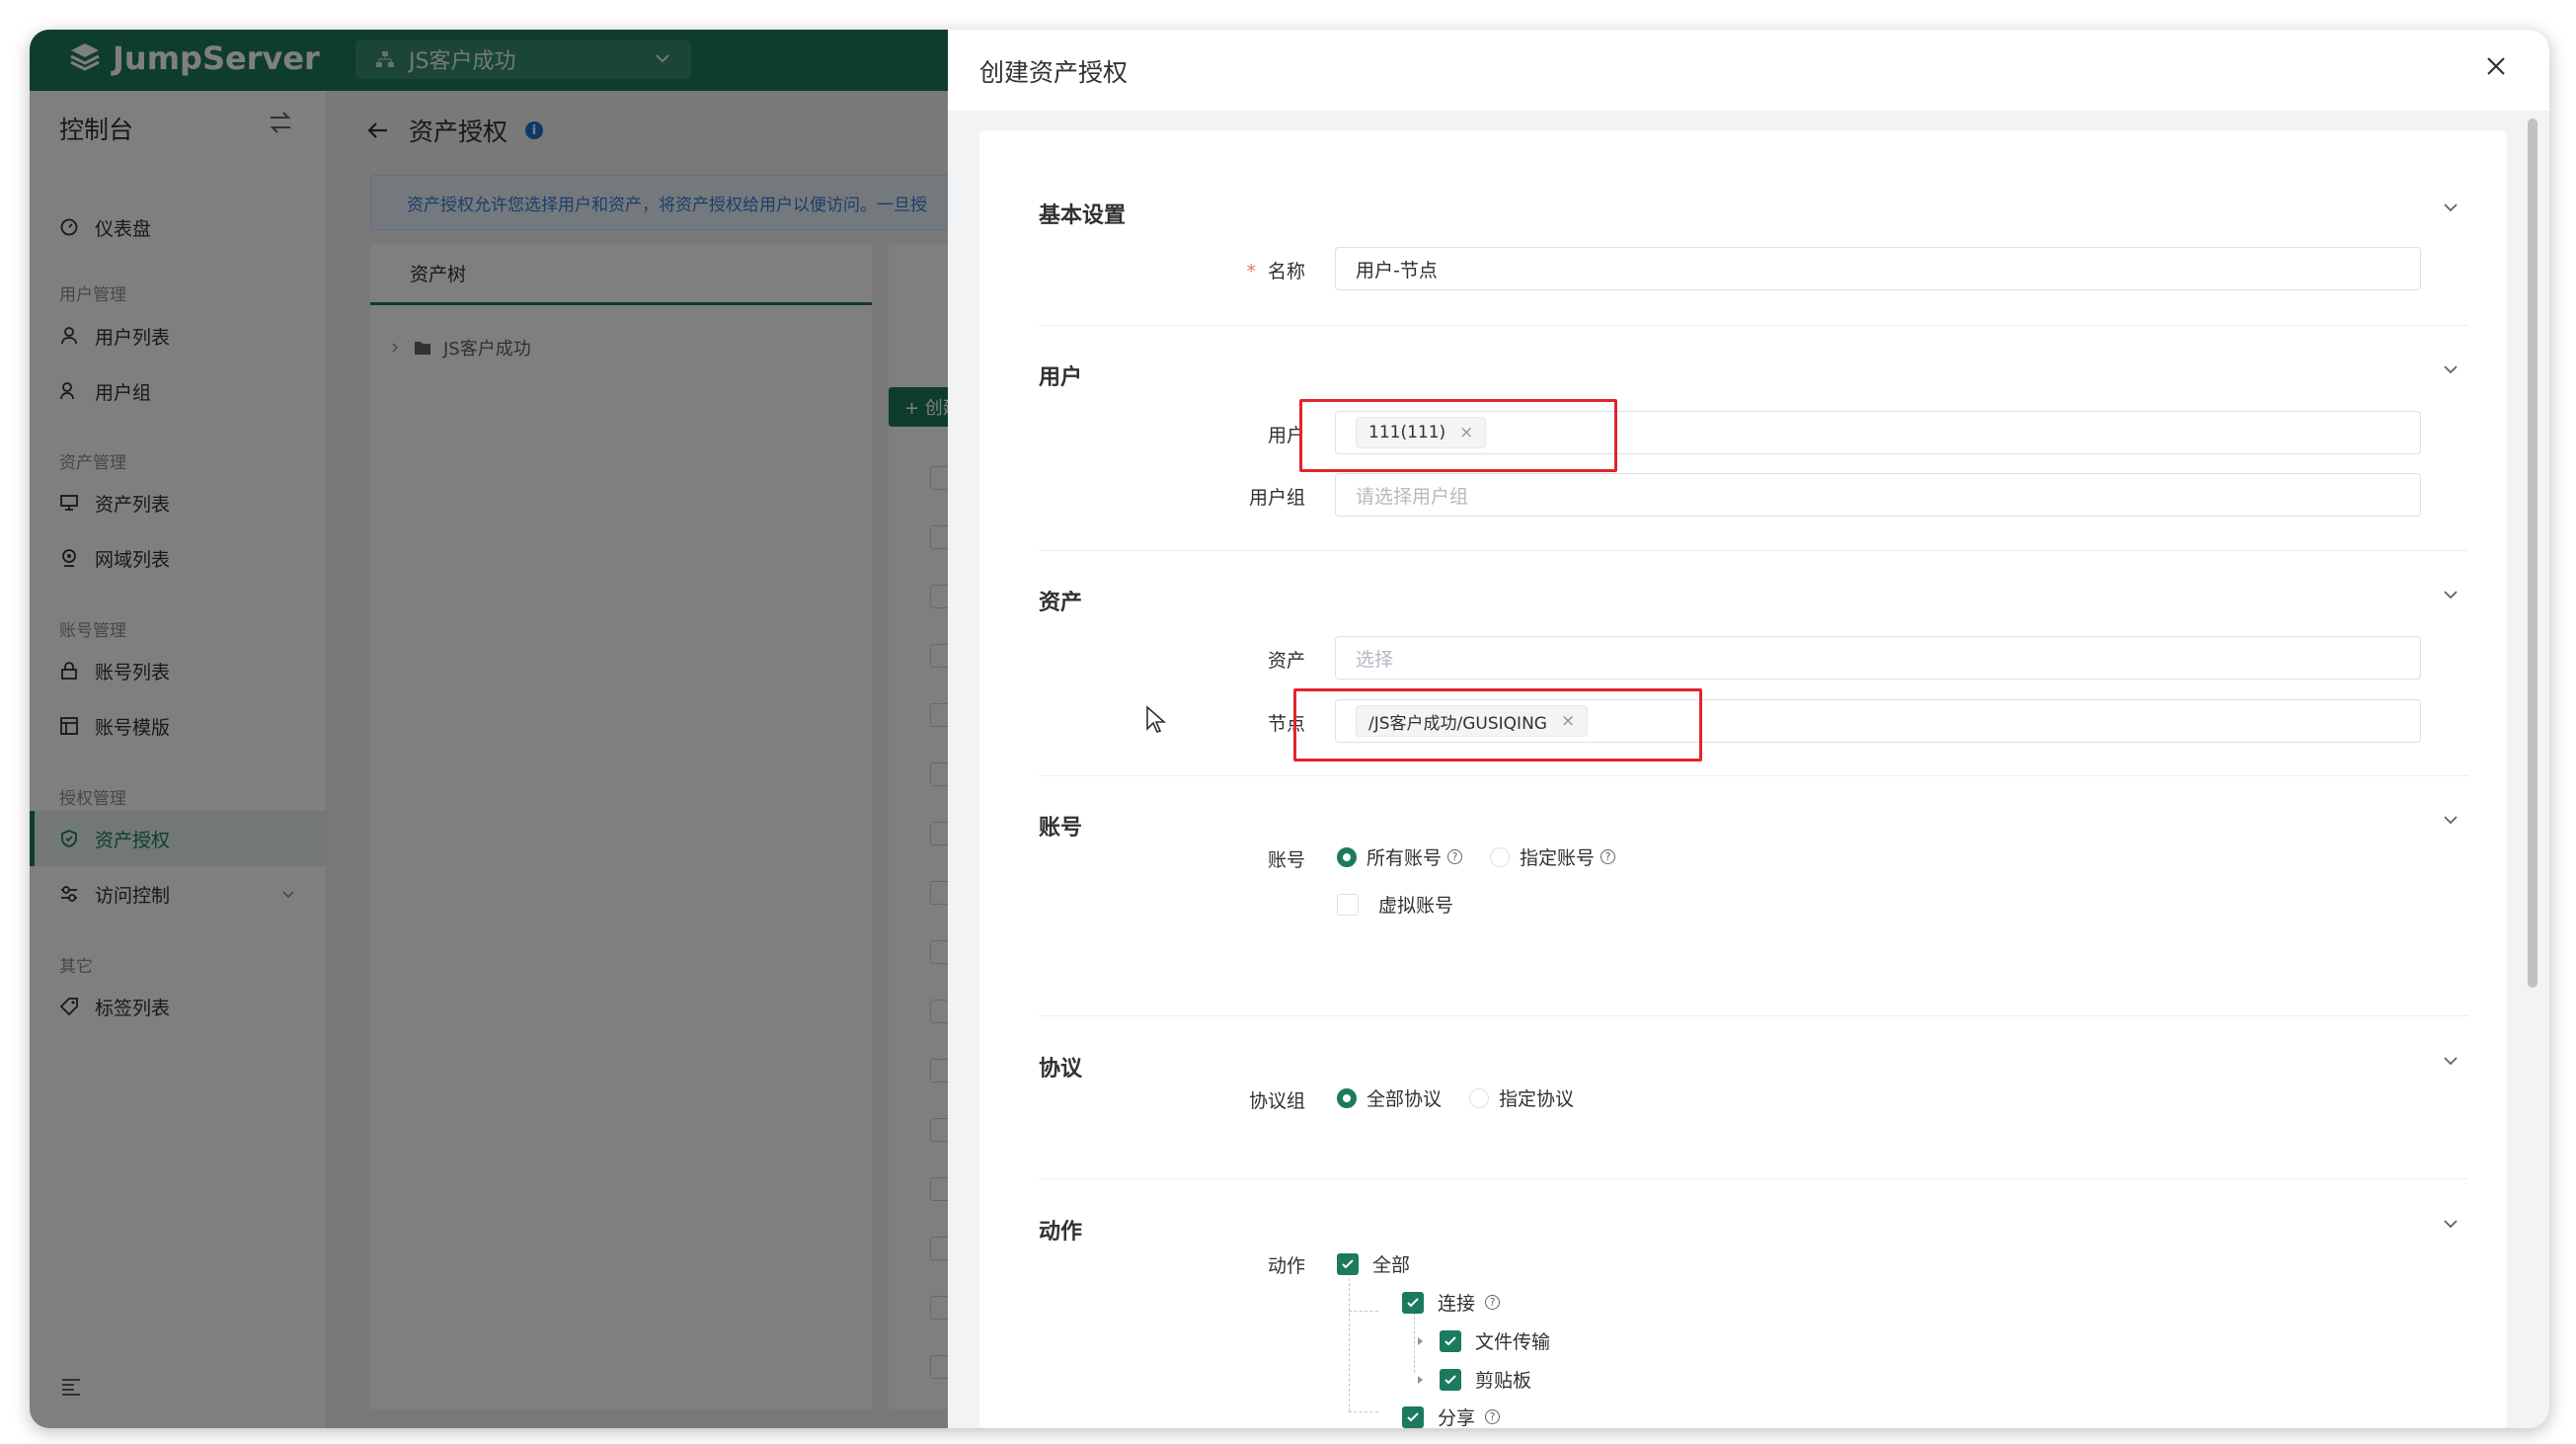 This screenshot has width=2576, height=1444. Describe the element at coordinates (1206, 270) in the screenshot. I see `name-label: * 名称` at that location.